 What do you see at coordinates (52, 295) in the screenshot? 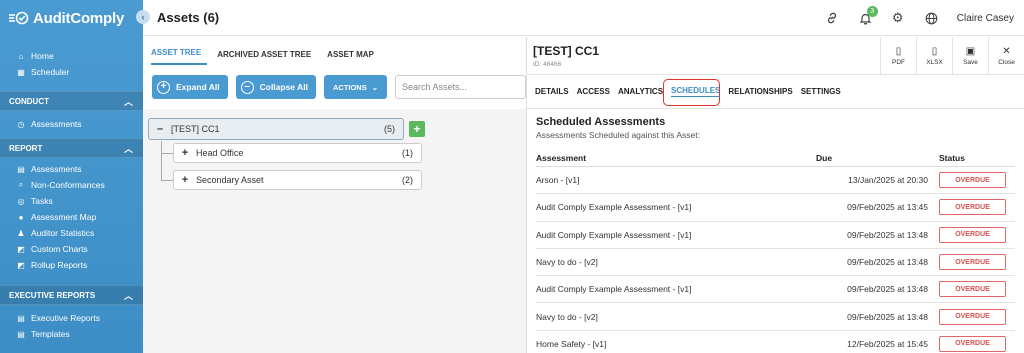
I see `section-title: EXECUTIVE REPORTS` at bounding box center [52, 295].